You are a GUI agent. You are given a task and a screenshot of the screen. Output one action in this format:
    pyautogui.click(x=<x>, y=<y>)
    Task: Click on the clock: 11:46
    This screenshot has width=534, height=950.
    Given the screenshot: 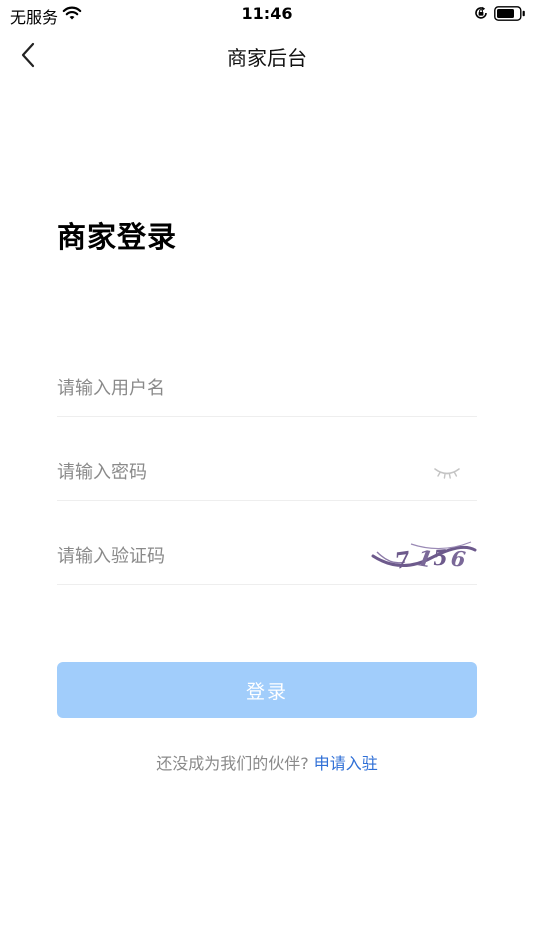 What is the action you would take?
    pyautogui.click(x=267, y=13)
    